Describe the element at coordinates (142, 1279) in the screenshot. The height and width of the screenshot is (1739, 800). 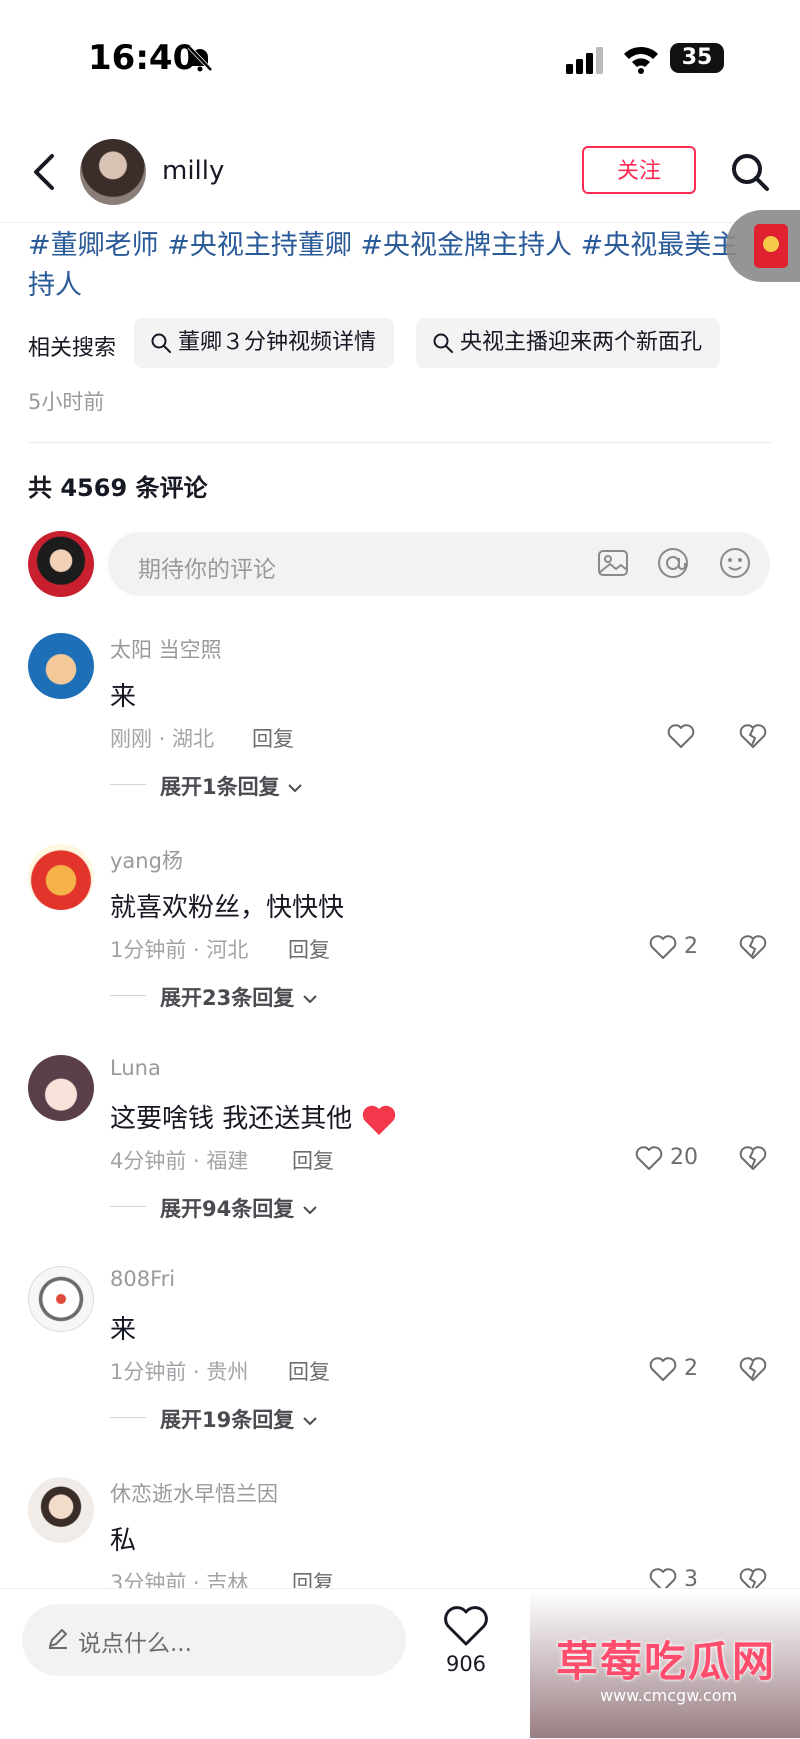
I see `commenter-name: 808Fri` at that location.